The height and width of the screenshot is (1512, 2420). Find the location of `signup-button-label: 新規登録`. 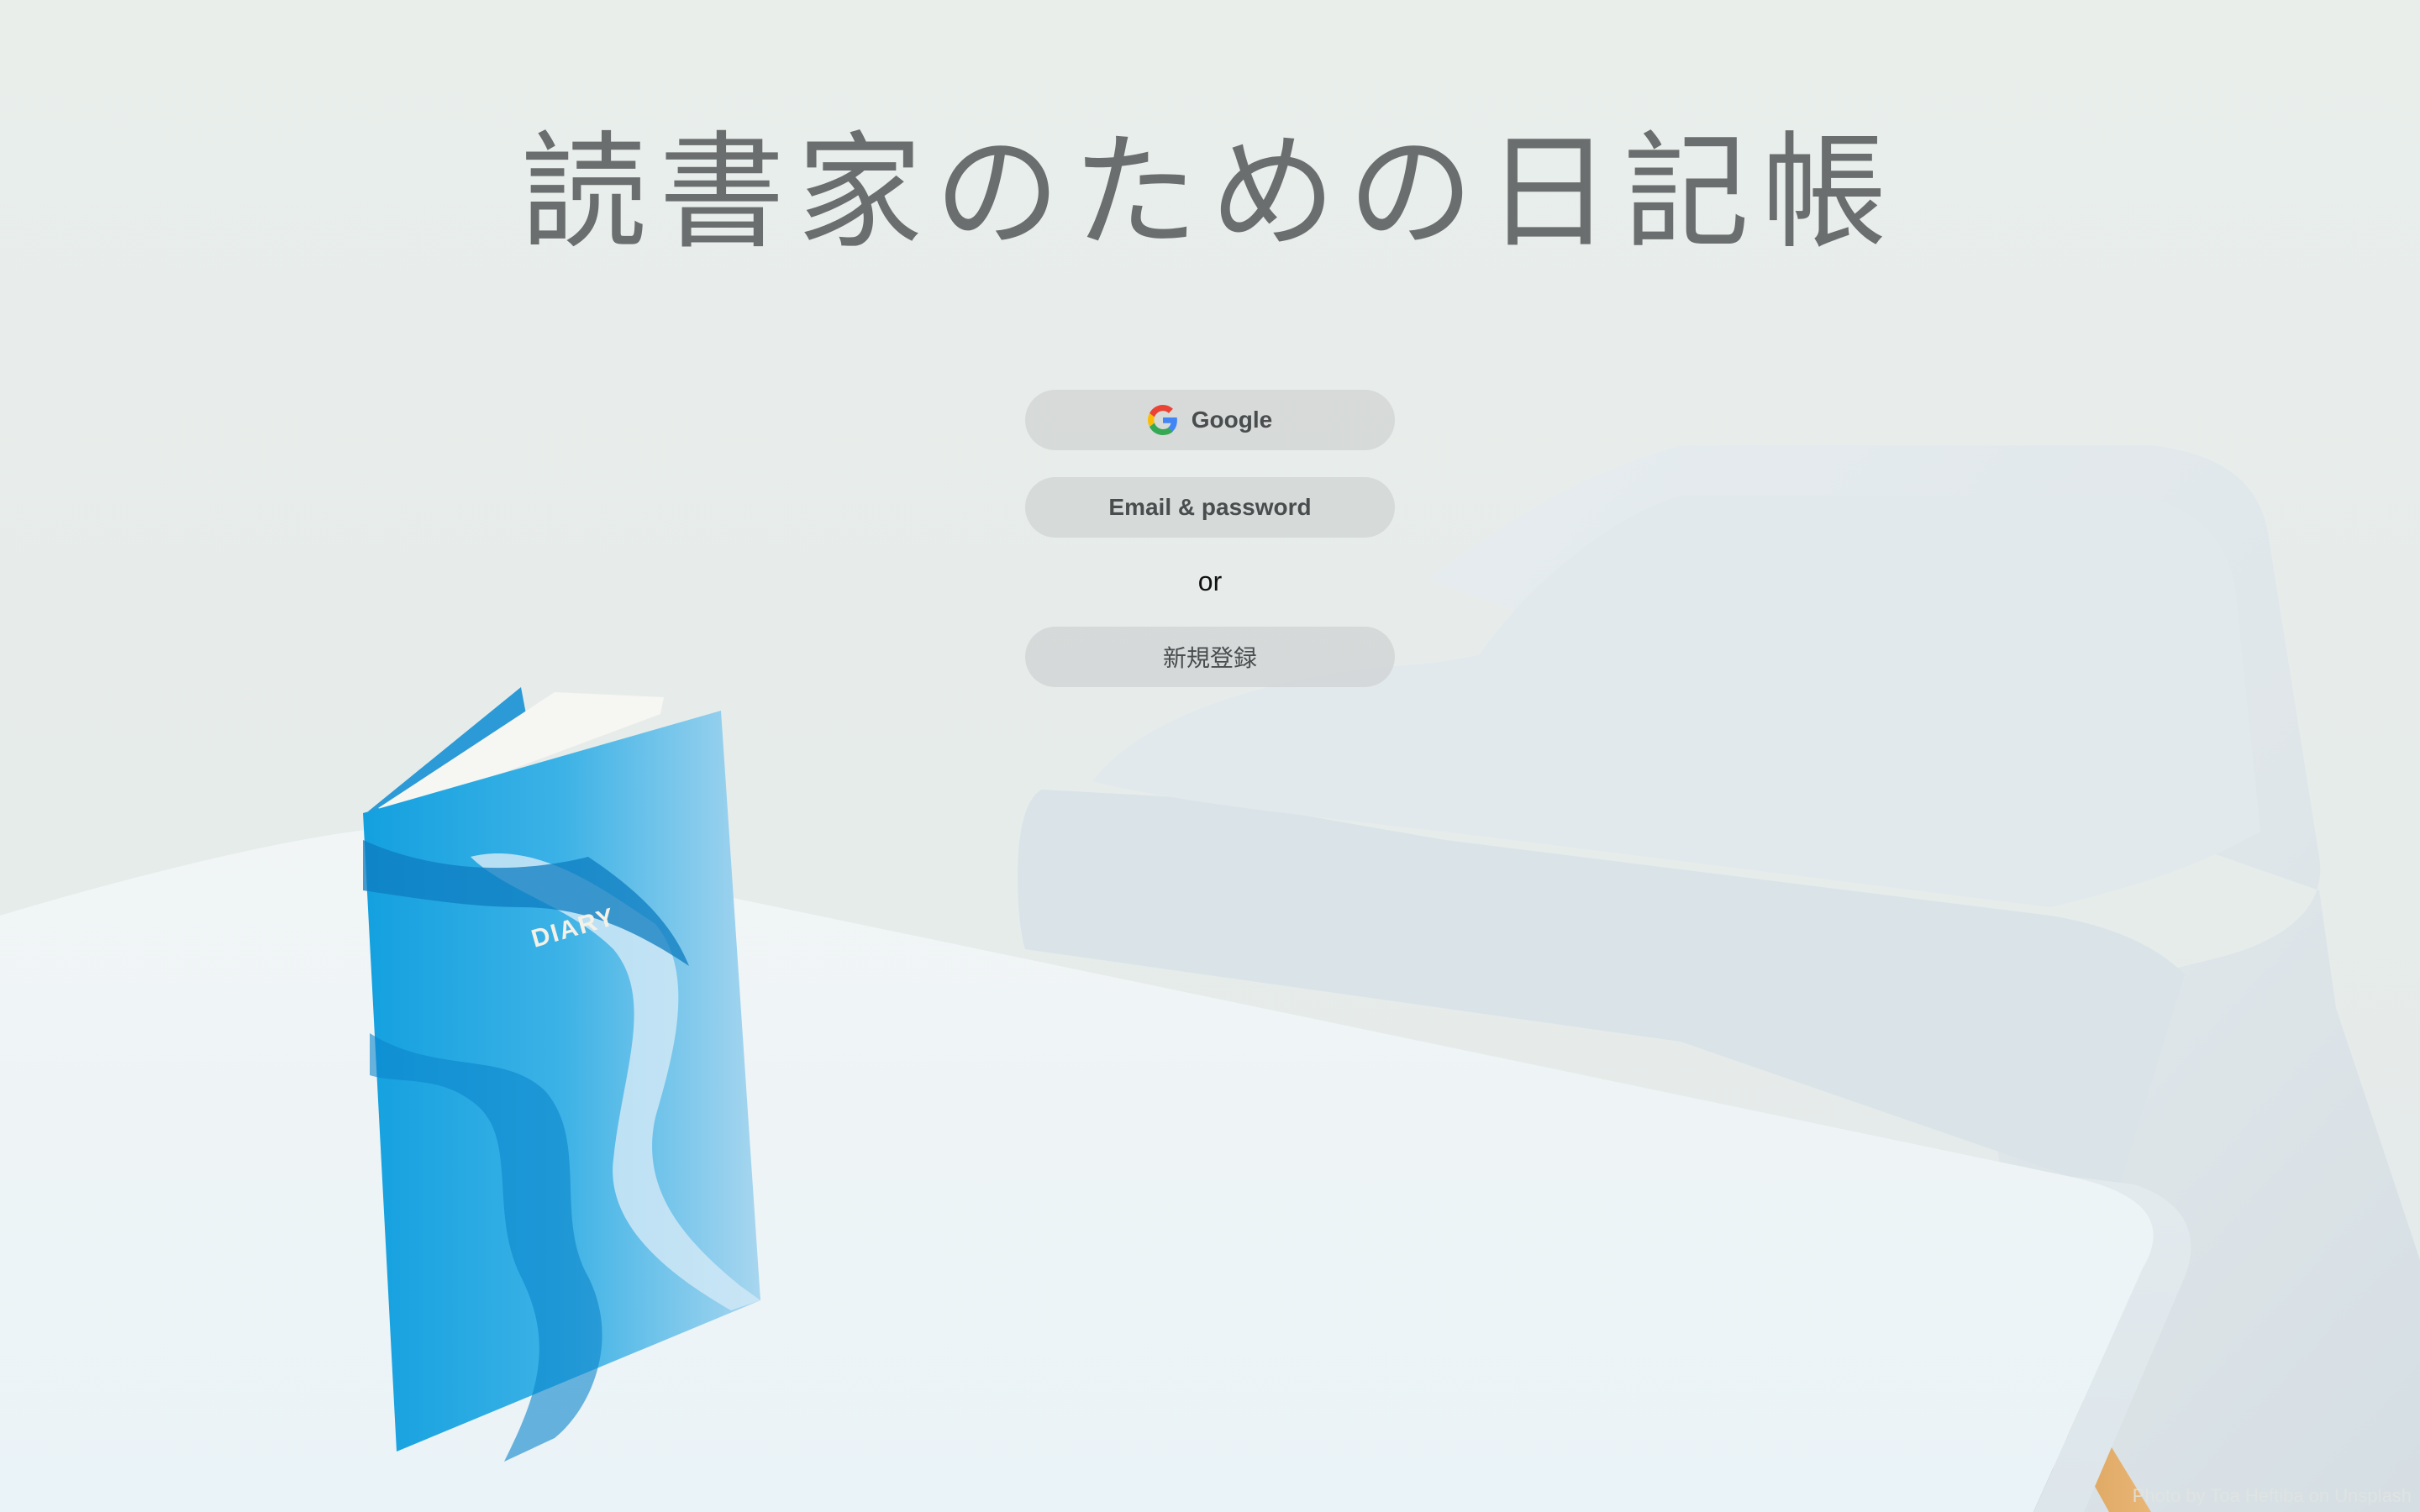

signup-button-label: 新規登録 is located at coordinates (1209, 658).